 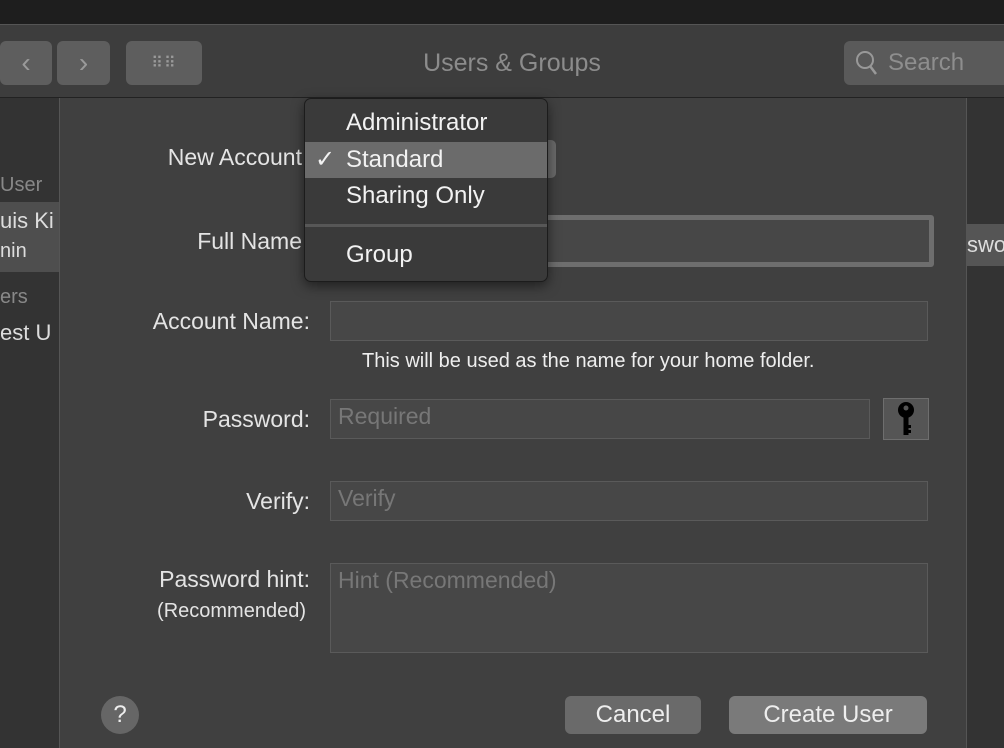 I want to click on password-label: Password:, so click(x=256, y=419).